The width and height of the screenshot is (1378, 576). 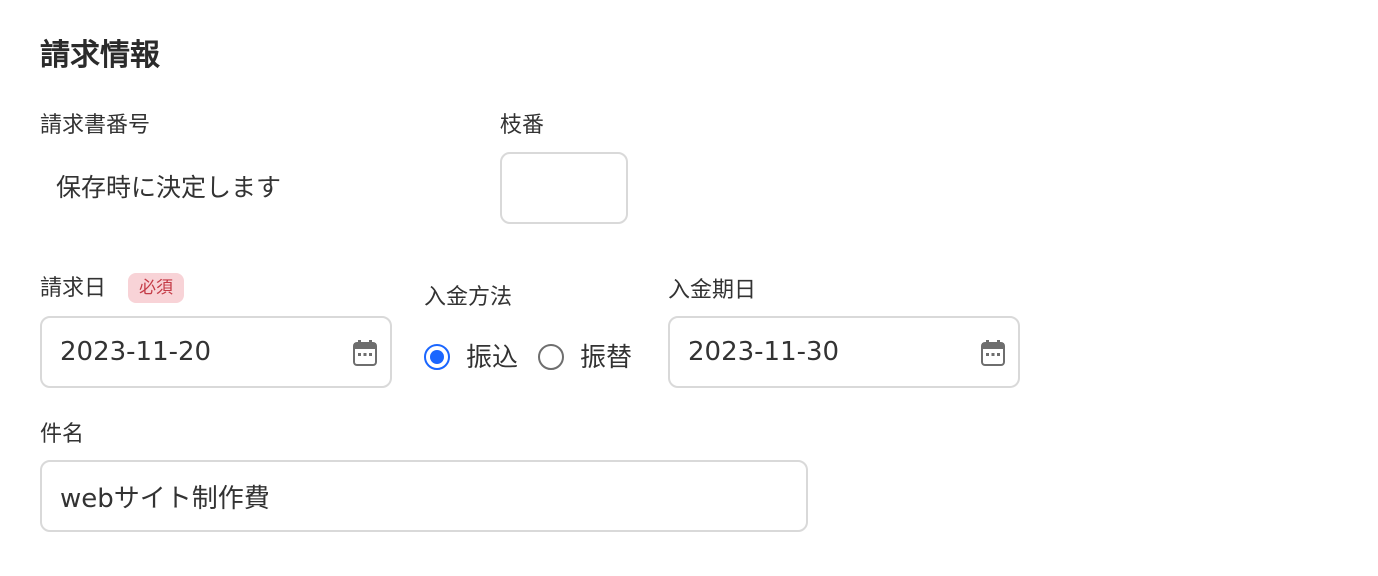 What do you see at coordinates (62, 434) in the screenshot?
I see `subject-label: 件名` at bounding box center [62, 434].